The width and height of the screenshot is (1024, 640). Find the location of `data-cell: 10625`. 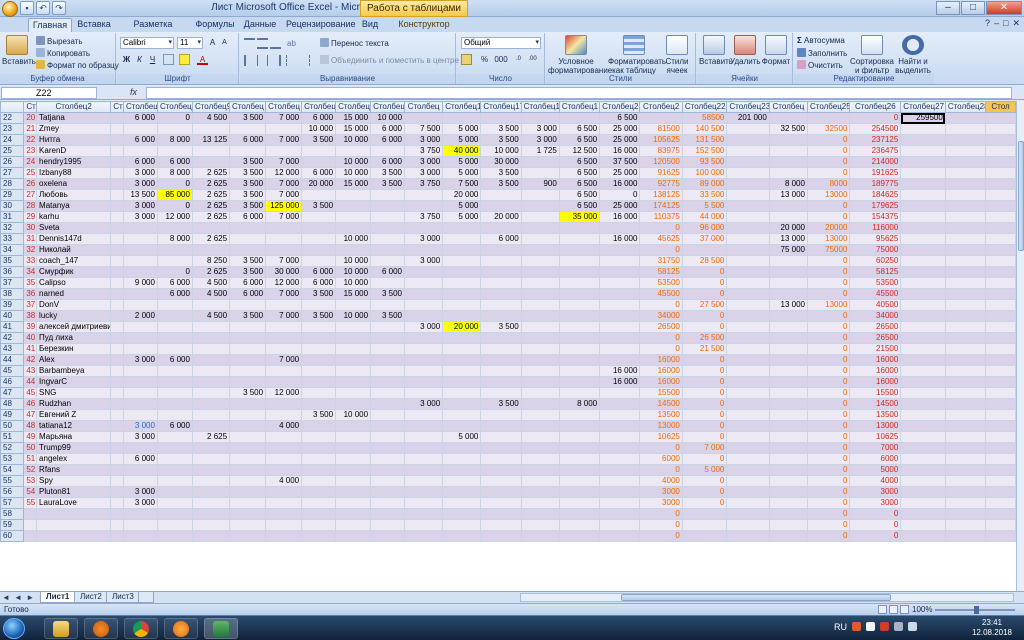

data-cell: 10625 is located at coordinates (875, 437).